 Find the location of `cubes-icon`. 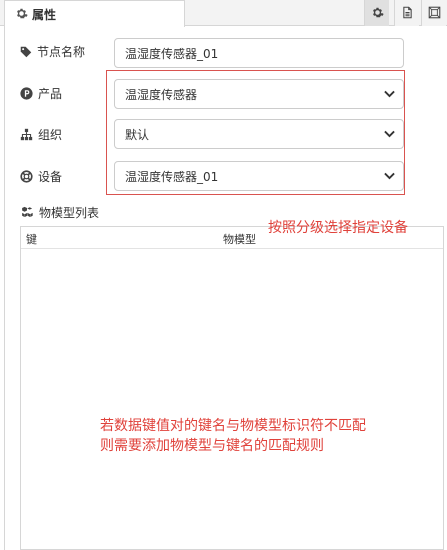

cubes-icon is located at coordinates (27, 211).